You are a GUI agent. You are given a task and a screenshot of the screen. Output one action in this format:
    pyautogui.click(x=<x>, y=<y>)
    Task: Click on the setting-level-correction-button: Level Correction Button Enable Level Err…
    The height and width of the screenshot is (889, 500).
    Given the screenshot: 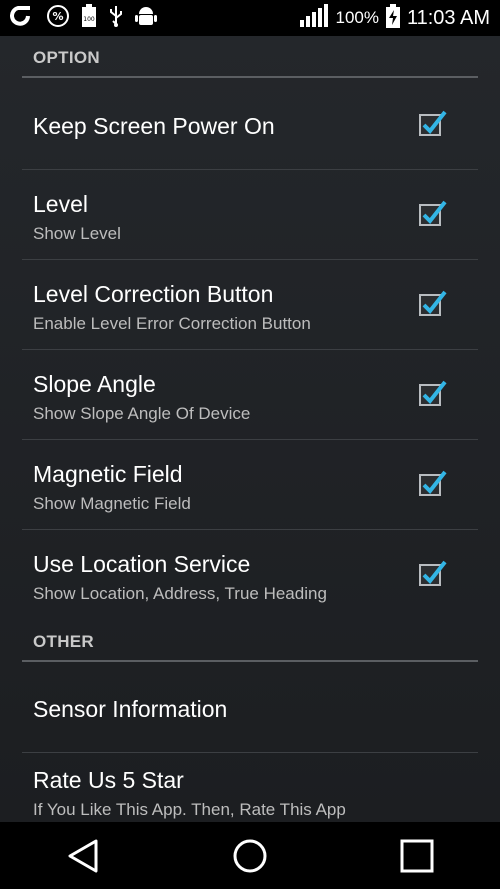 What is the action you would take?
    pyautogui.click(x=250, y=305)
    